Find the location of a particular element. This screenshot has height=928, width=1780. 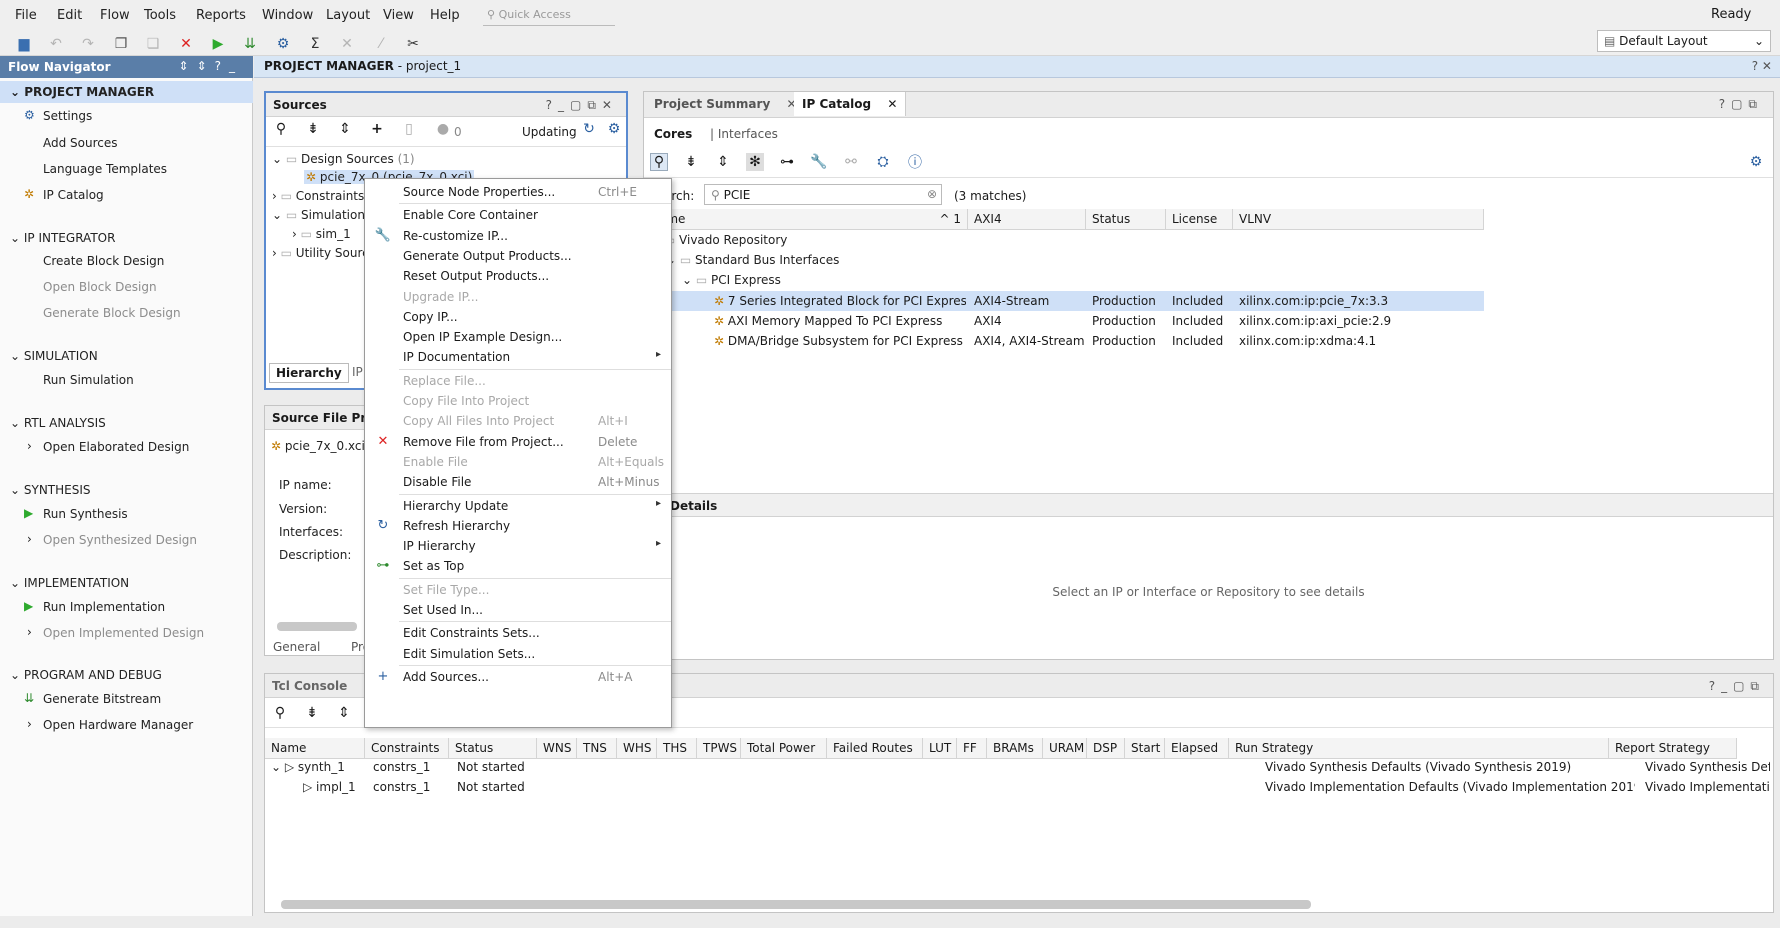

undo-icon: ↶ is located at coordinates (56, 44).